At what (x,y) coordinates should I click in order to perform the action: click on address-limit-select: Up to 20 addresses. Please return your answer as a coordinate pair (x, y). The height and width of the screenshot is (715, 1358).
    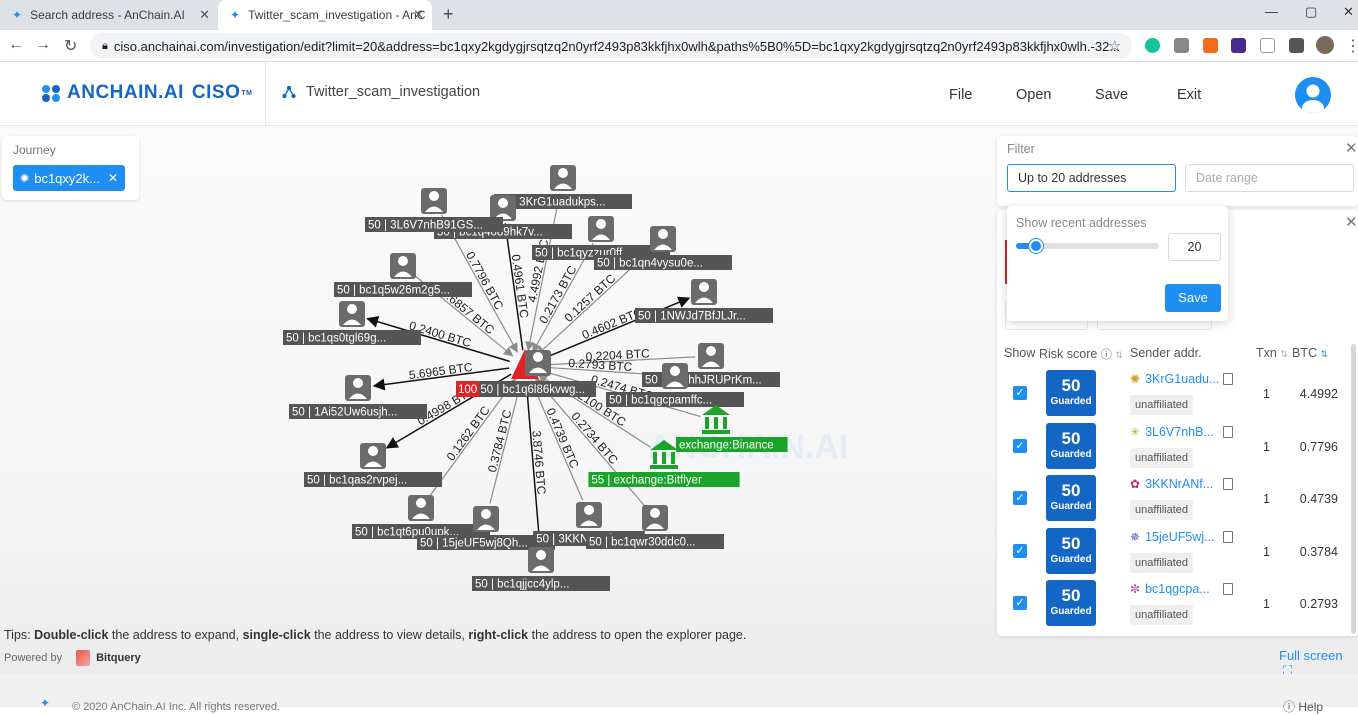
    Looking at the image, I should click on (1091, 178).